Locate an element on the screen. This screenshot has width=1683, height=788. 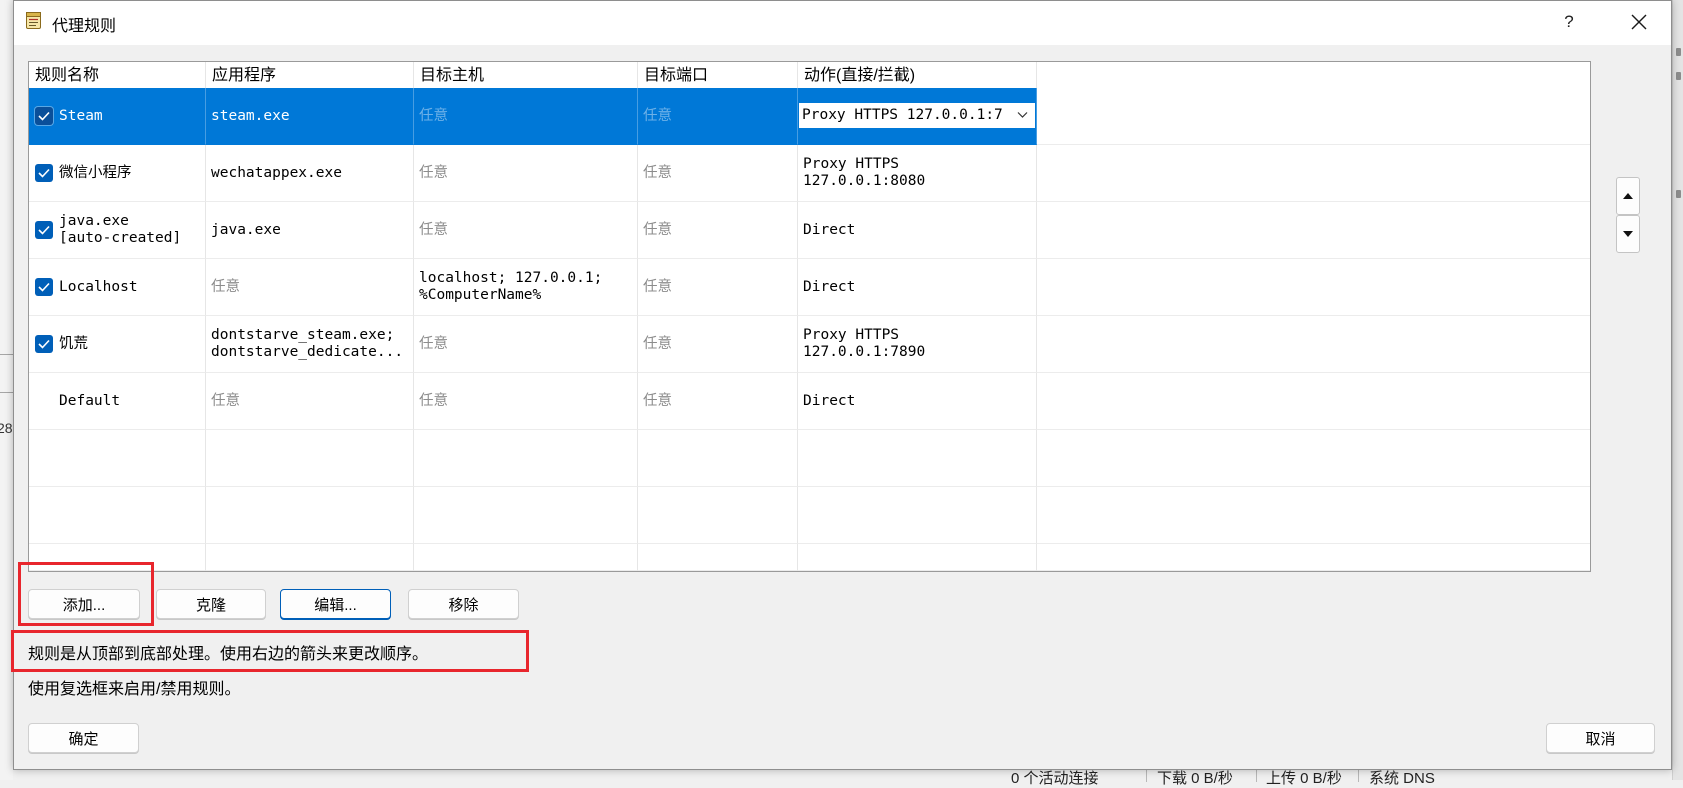
move-down-button is located at coordinates (1628, 234).